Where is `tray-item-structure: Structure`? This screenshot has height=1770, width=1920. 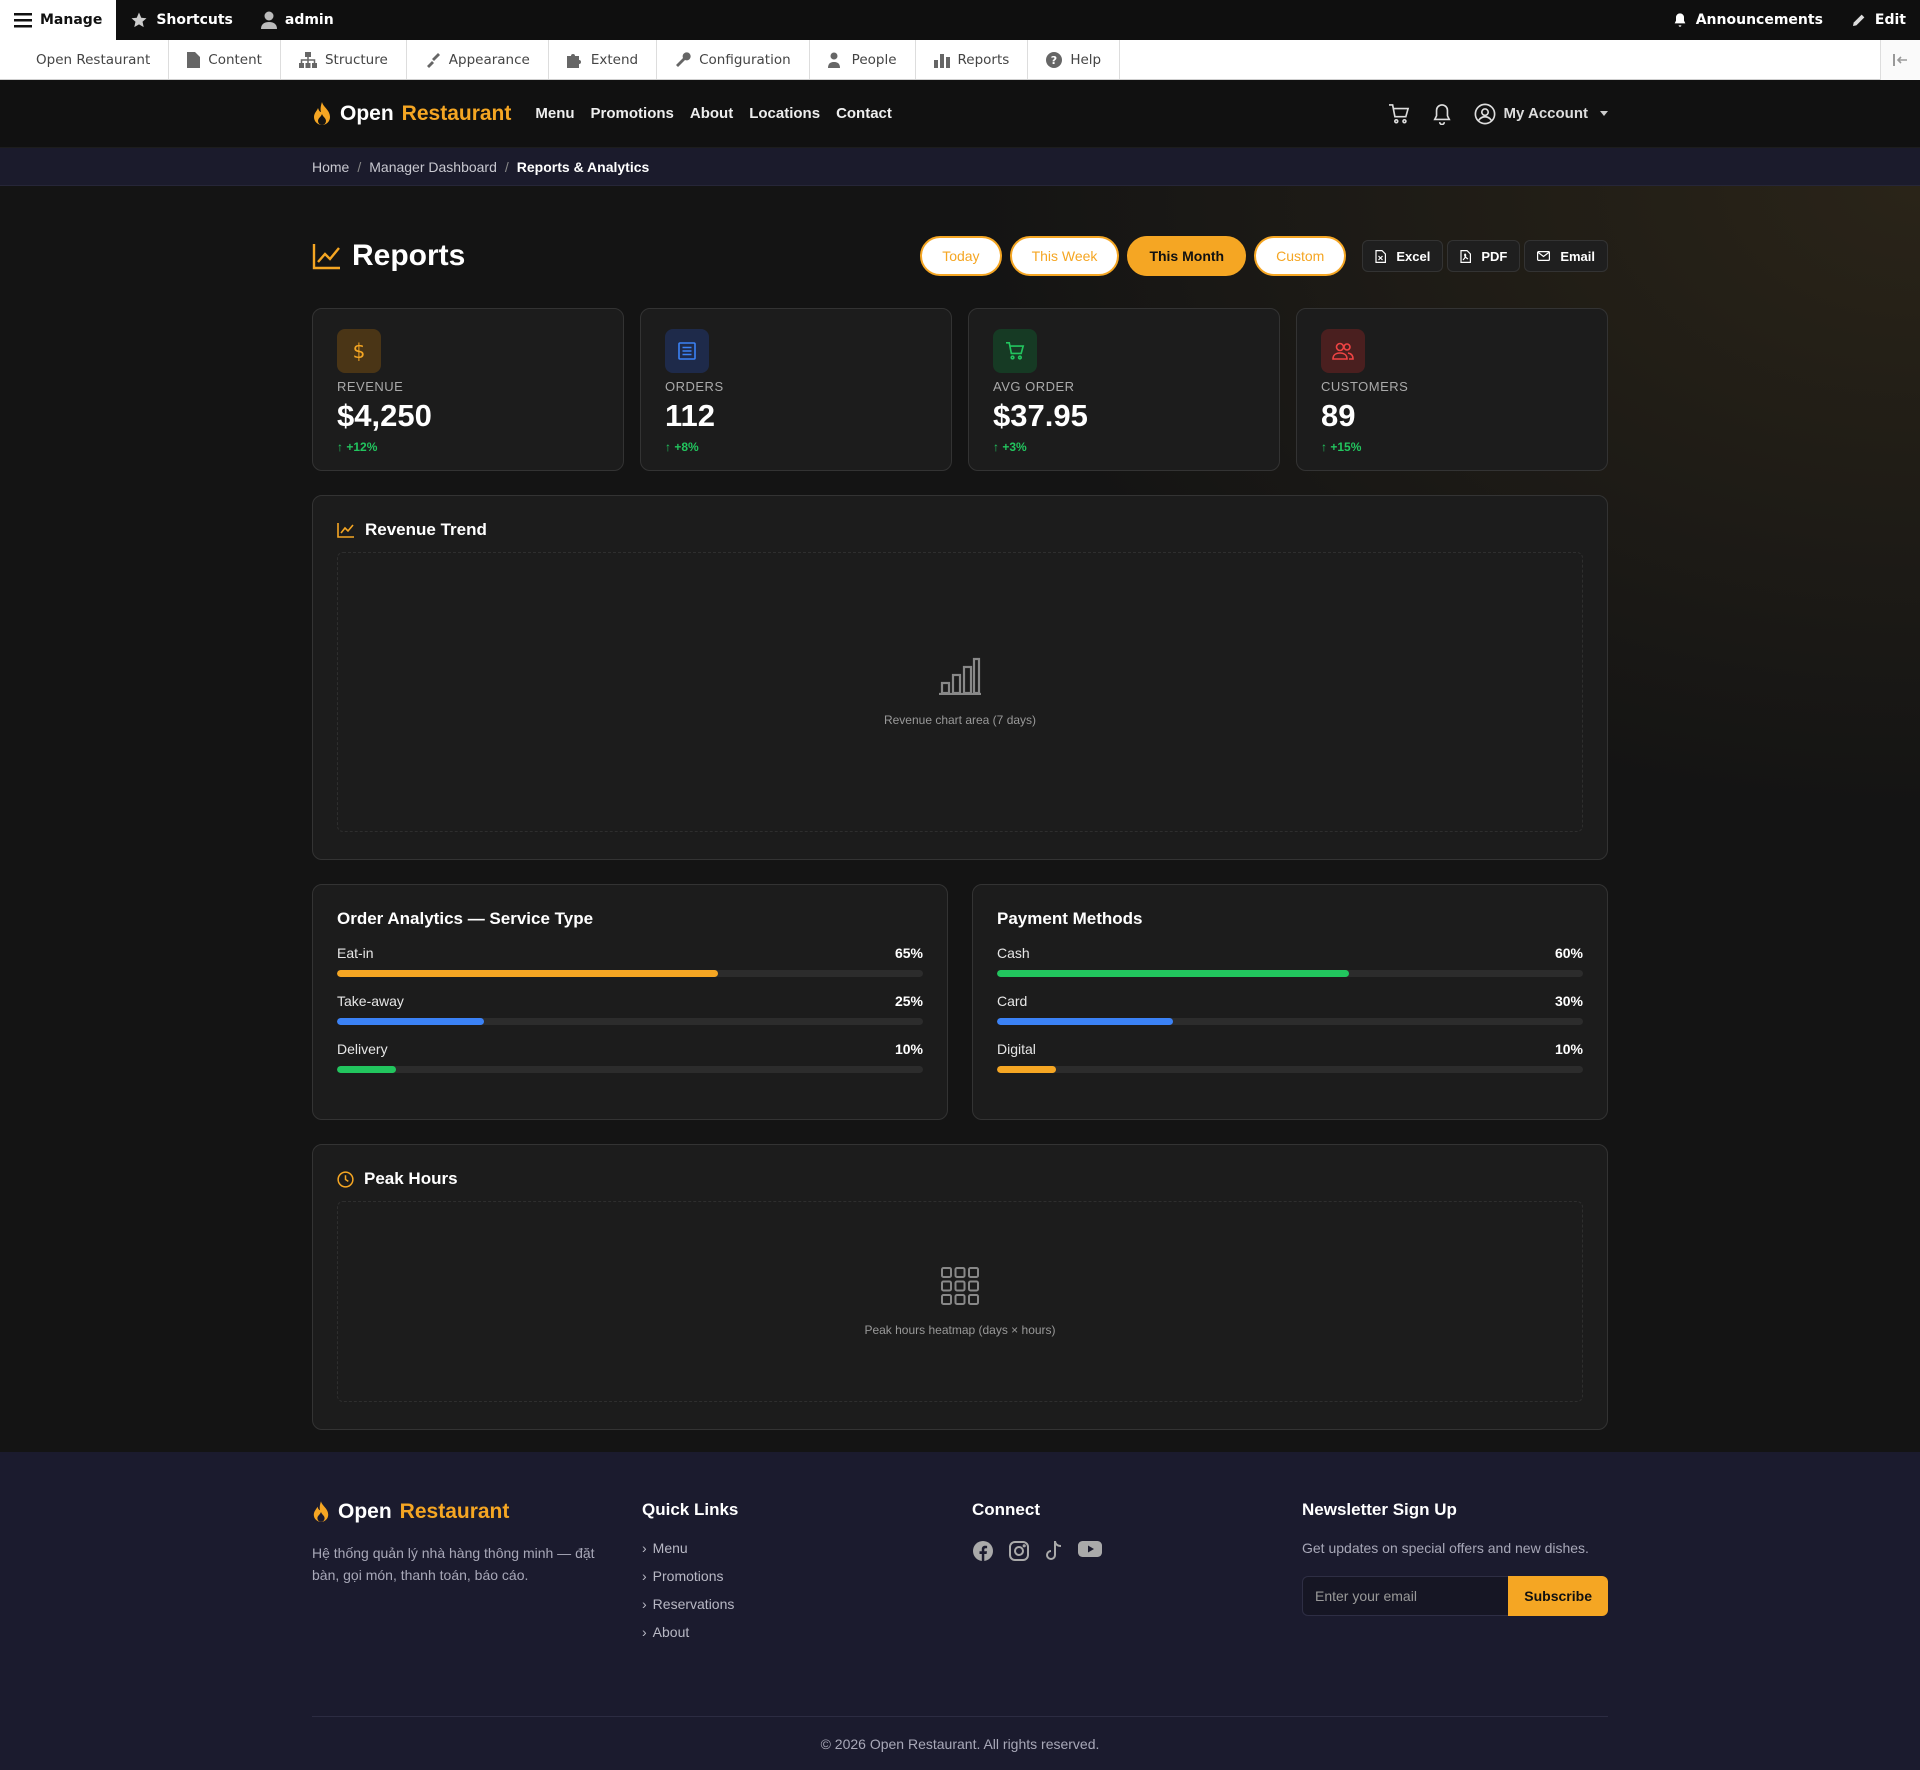
tray-item-structure: Structure is located at coordinates (344, 59).